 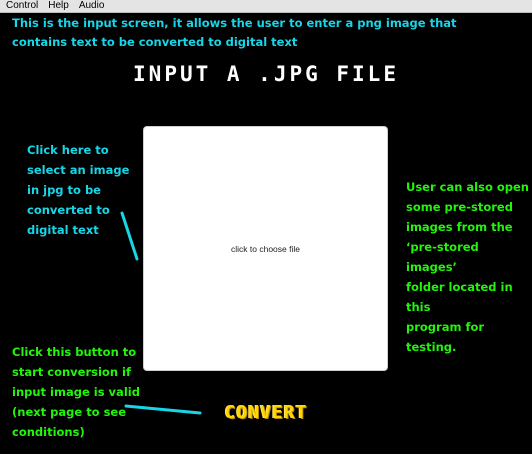 I want to click on page-title: INPUT A .JPG FILE, so click(x=266, y=74).